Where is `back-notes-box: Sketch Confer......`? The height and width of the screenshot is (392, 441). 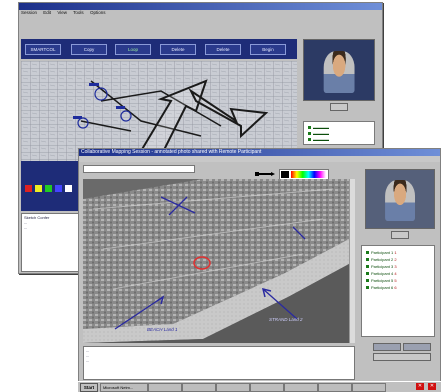
back-notes-box: Sketch Confer...... is located at coordinates (52, 242).